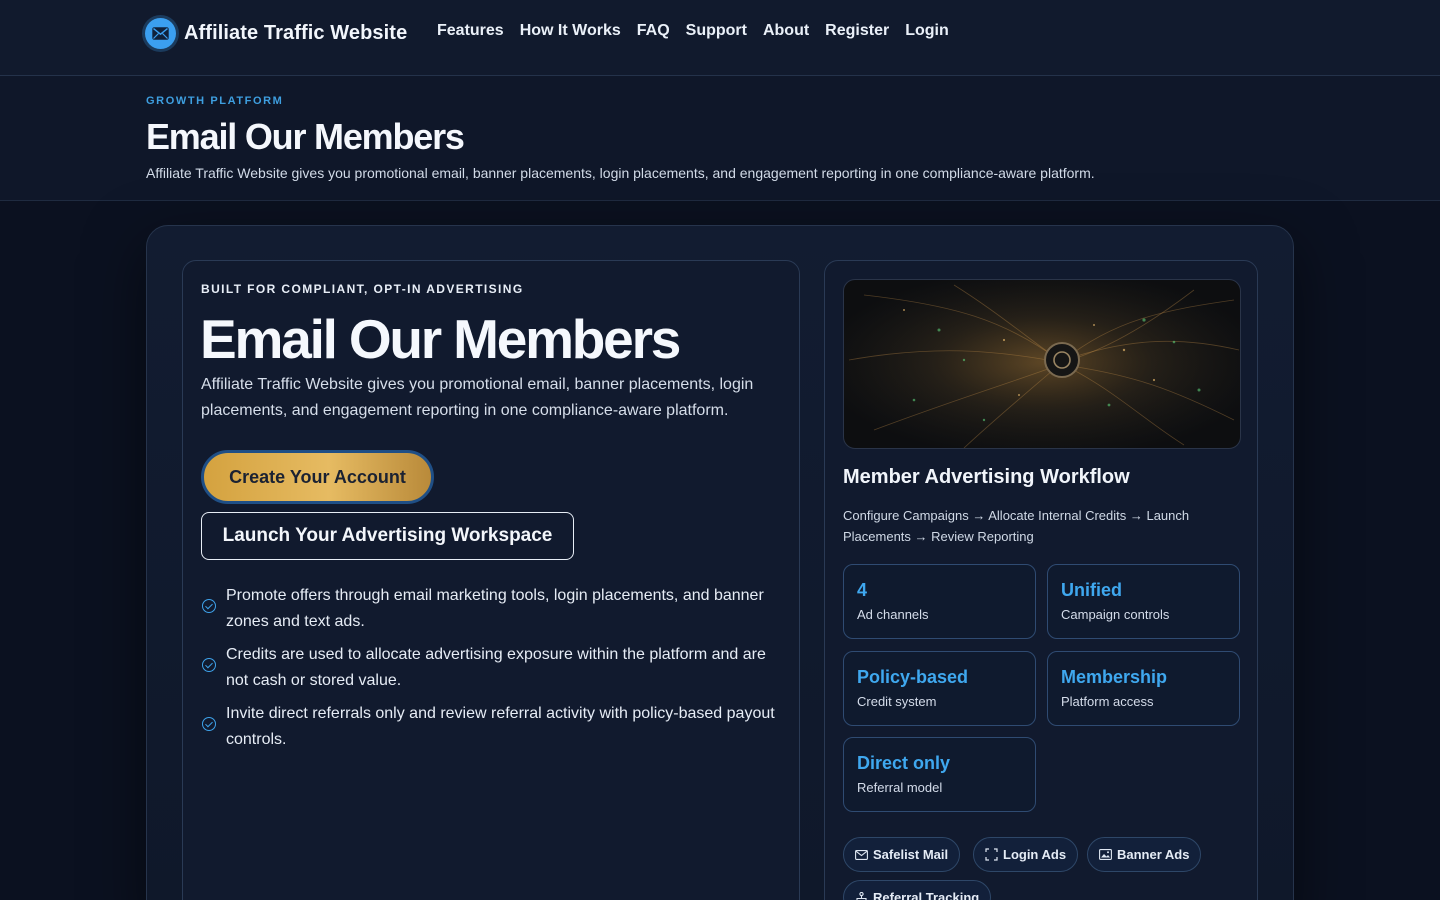 The image size is (1440, 900). Describe the element at coordinates (862, 590) in the screenshot. I see `stat-value: 4` at that location.